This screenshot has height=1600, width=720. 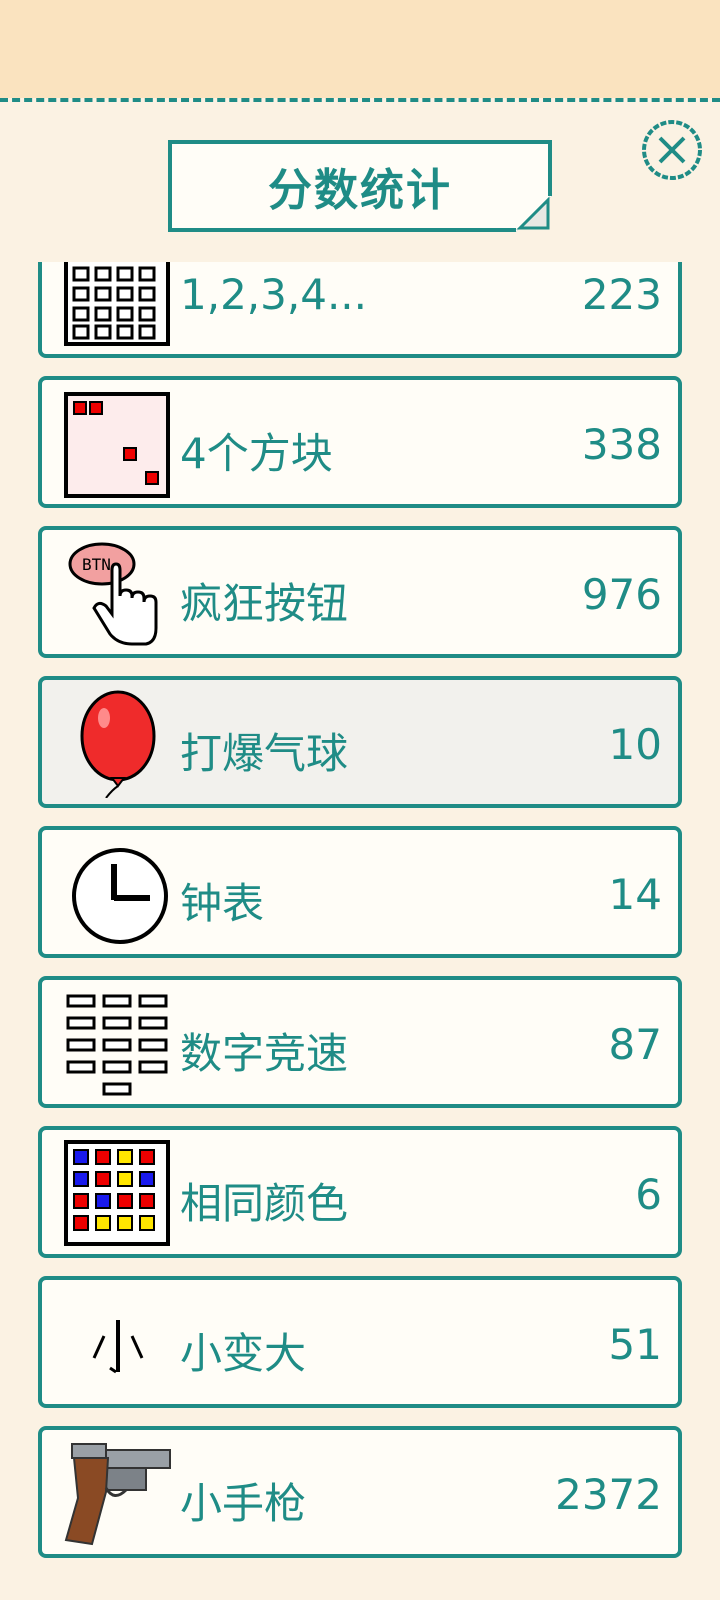 I want to click on game-name: 打爆气球, so click(x=264, y=753).